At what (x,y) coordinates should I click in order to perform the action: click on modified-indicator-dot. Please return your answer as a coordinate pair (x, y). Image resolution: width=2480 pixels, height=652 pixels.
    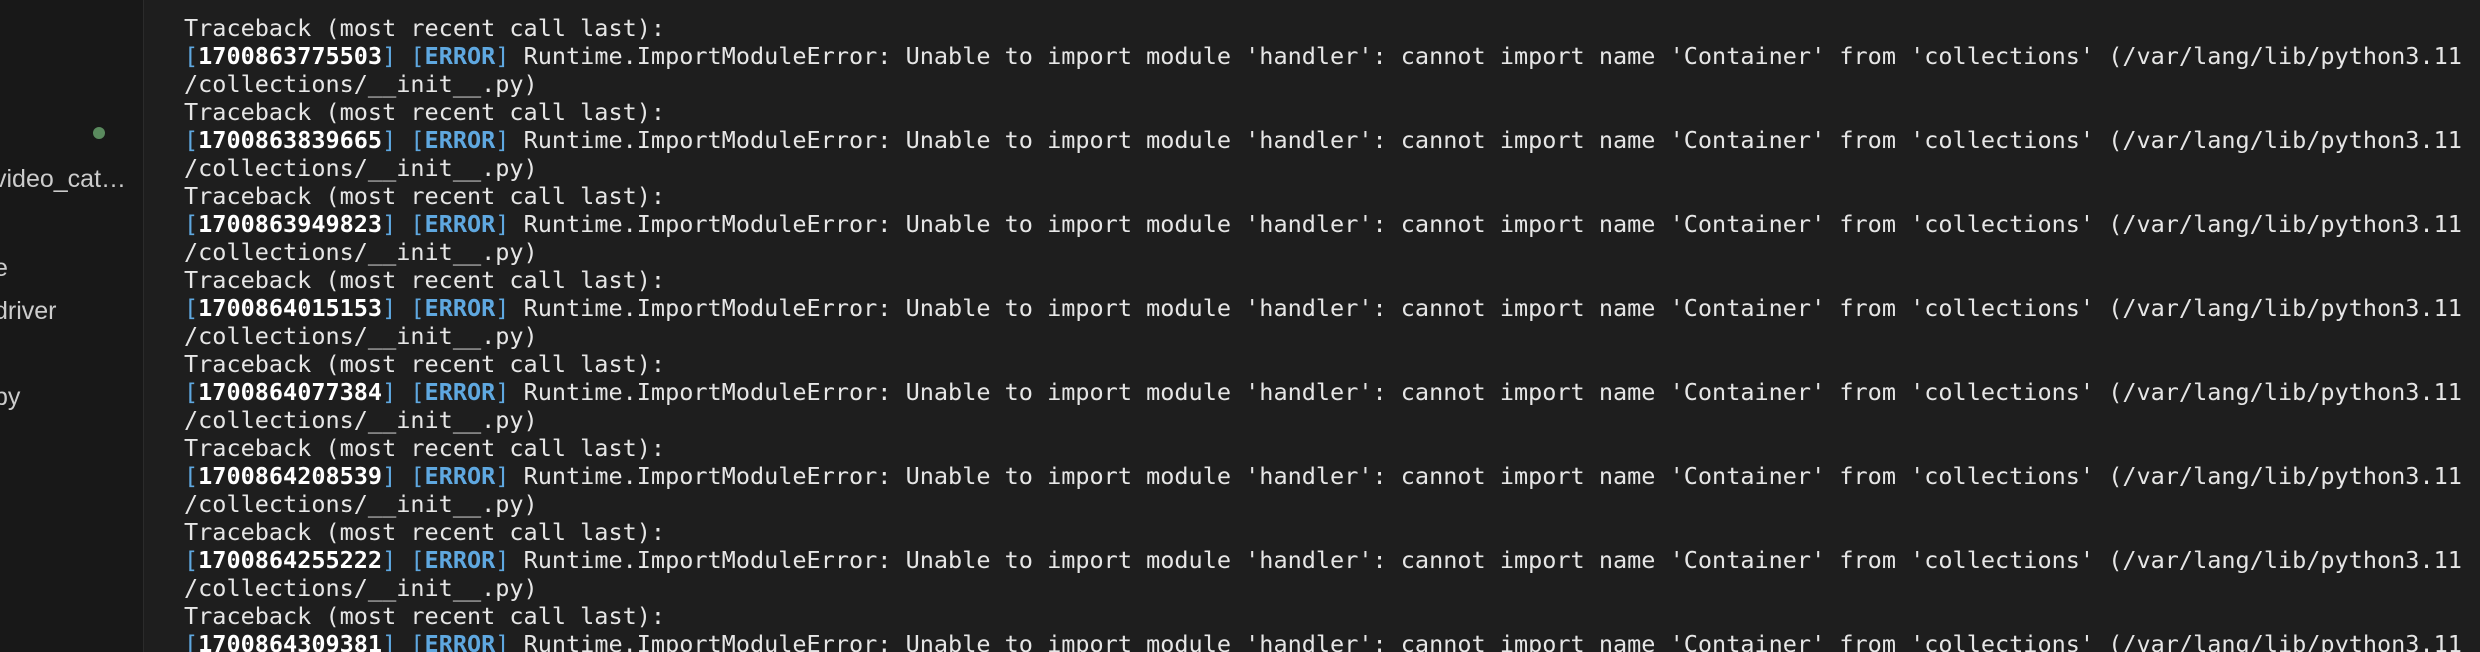
    Looking at the image, I should click on (99, 133).